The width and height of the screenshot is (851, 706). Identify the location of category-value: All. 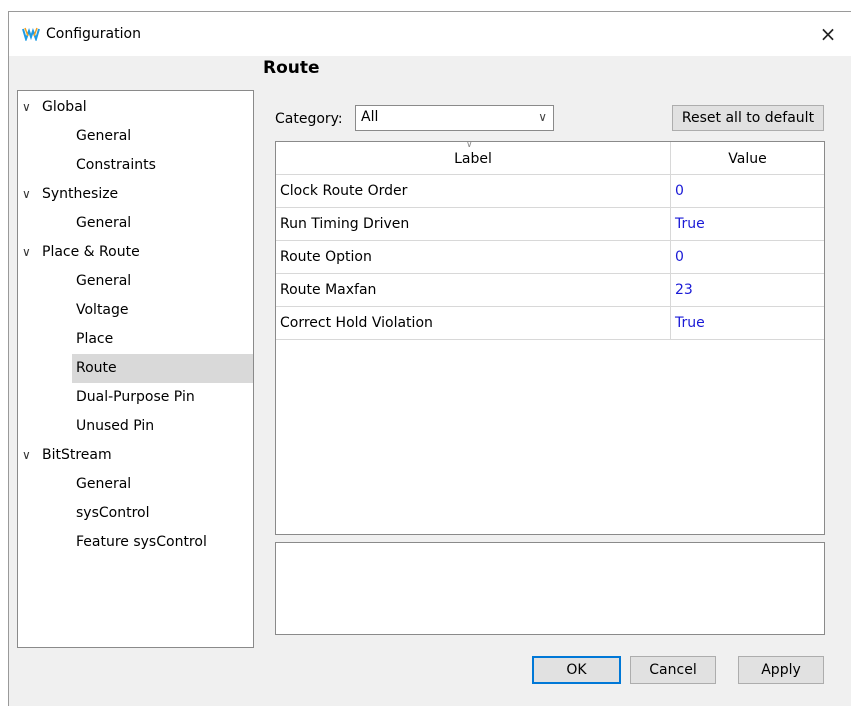
(370, 117).